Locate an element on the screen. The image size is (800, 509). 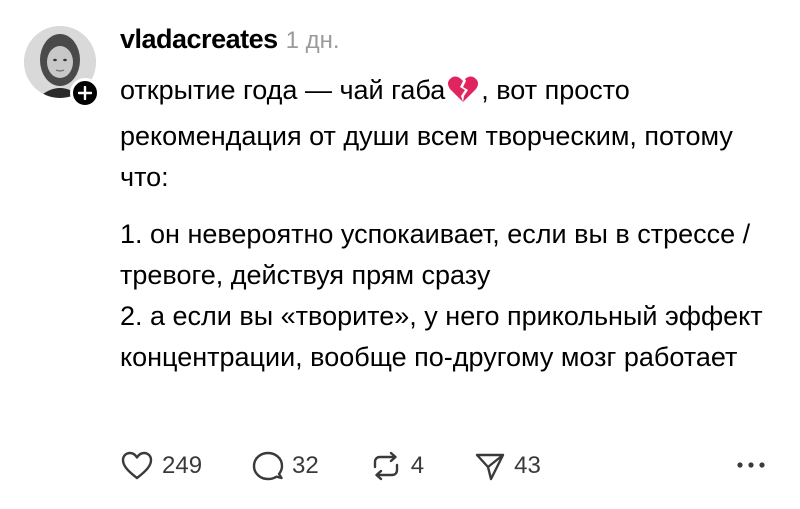
follow-button is located at coordinates (85, 93).